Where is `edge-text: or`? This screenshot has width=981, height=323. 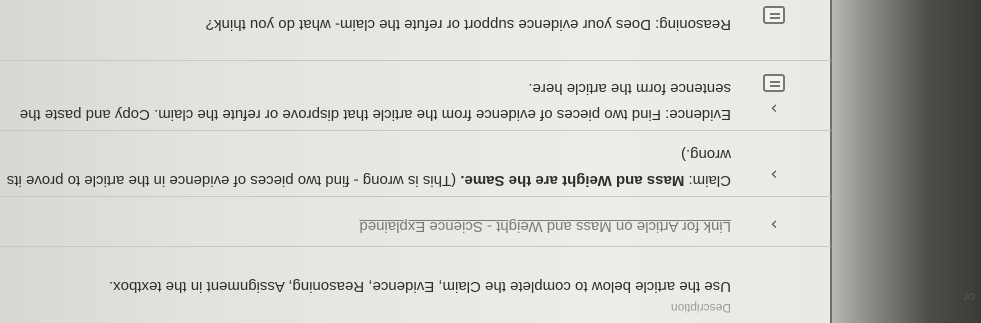 edge-text: or is located at coordinates (969, 297).